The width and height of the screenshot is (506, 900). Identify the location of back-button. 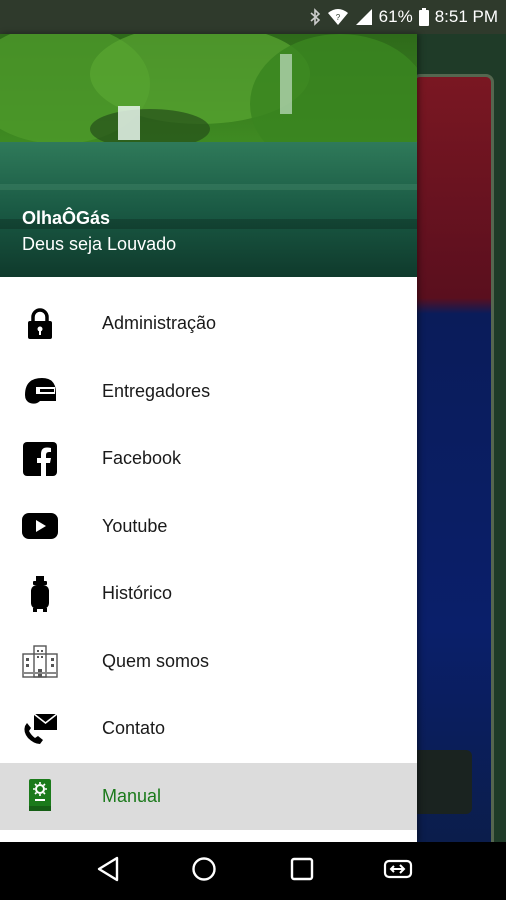
(108, 871).